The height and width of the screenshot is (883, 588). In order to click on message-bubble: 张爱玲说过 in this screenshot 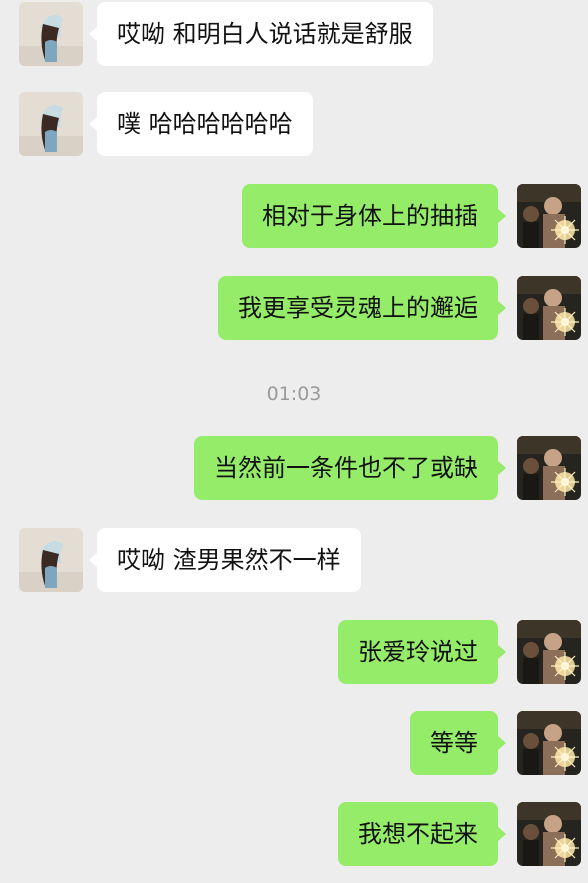, I will do `click(422, 652)`.